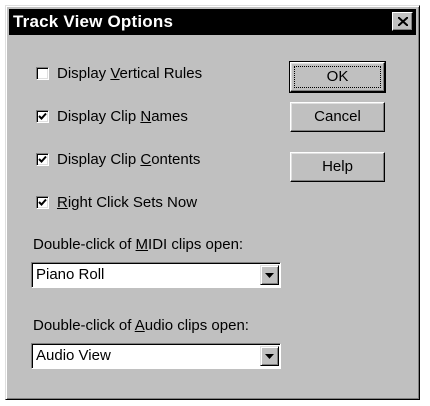  I want to click on midi-dropdown-button, so click(269, 275).